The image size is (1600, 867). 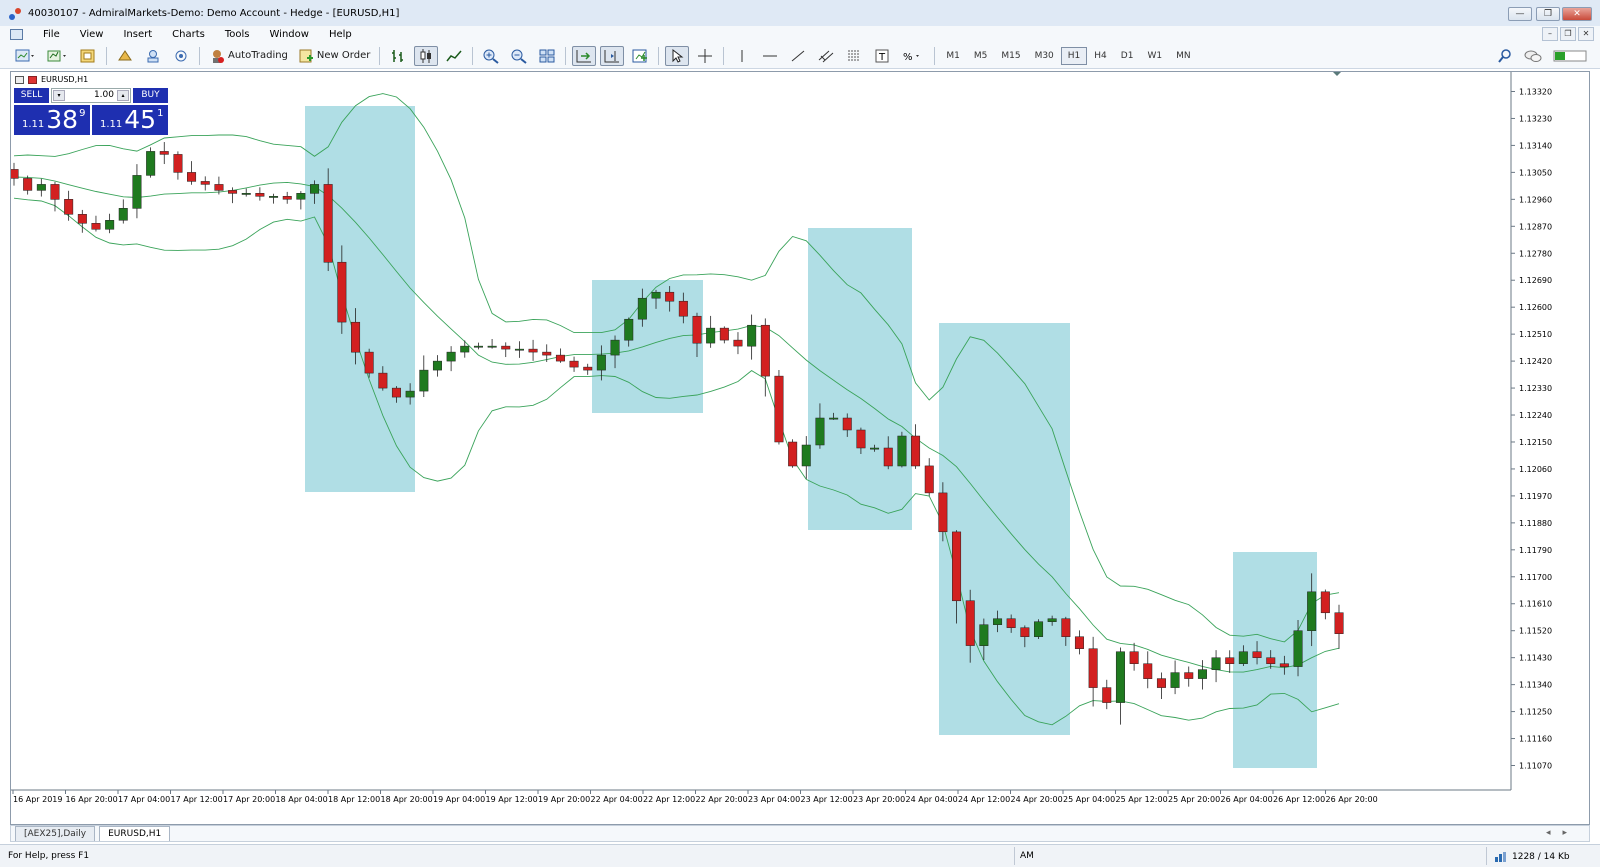 I want to click on menu-window: Window, so click(x=289, y=34).